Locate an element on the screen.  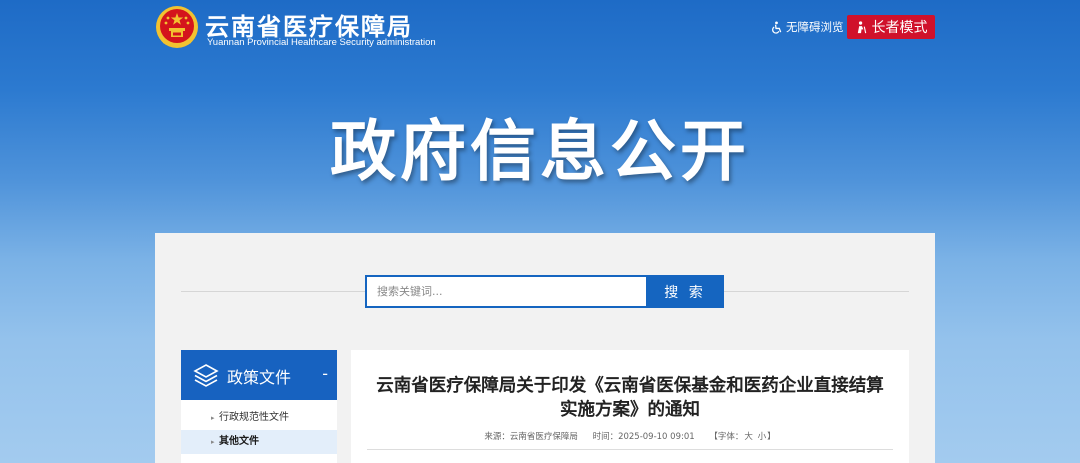
elder-mode-label: 长者模式 is located at coordinates (899, 28).